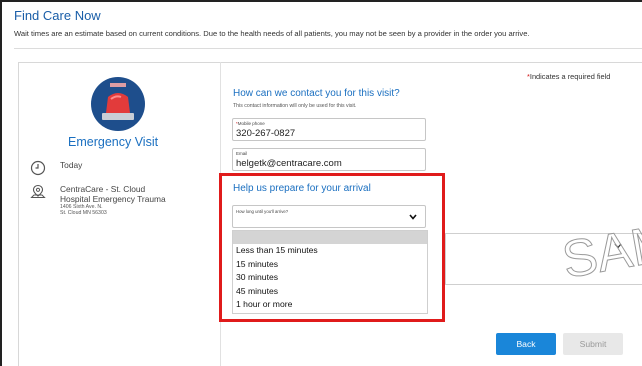 The height and width of the screenshot is (366, 642). What do you see at coordinates (113, 199) in the screenshot?
I see `location-name-line2: Hospital Emergency Trauma` at bounding box center [113, 199].